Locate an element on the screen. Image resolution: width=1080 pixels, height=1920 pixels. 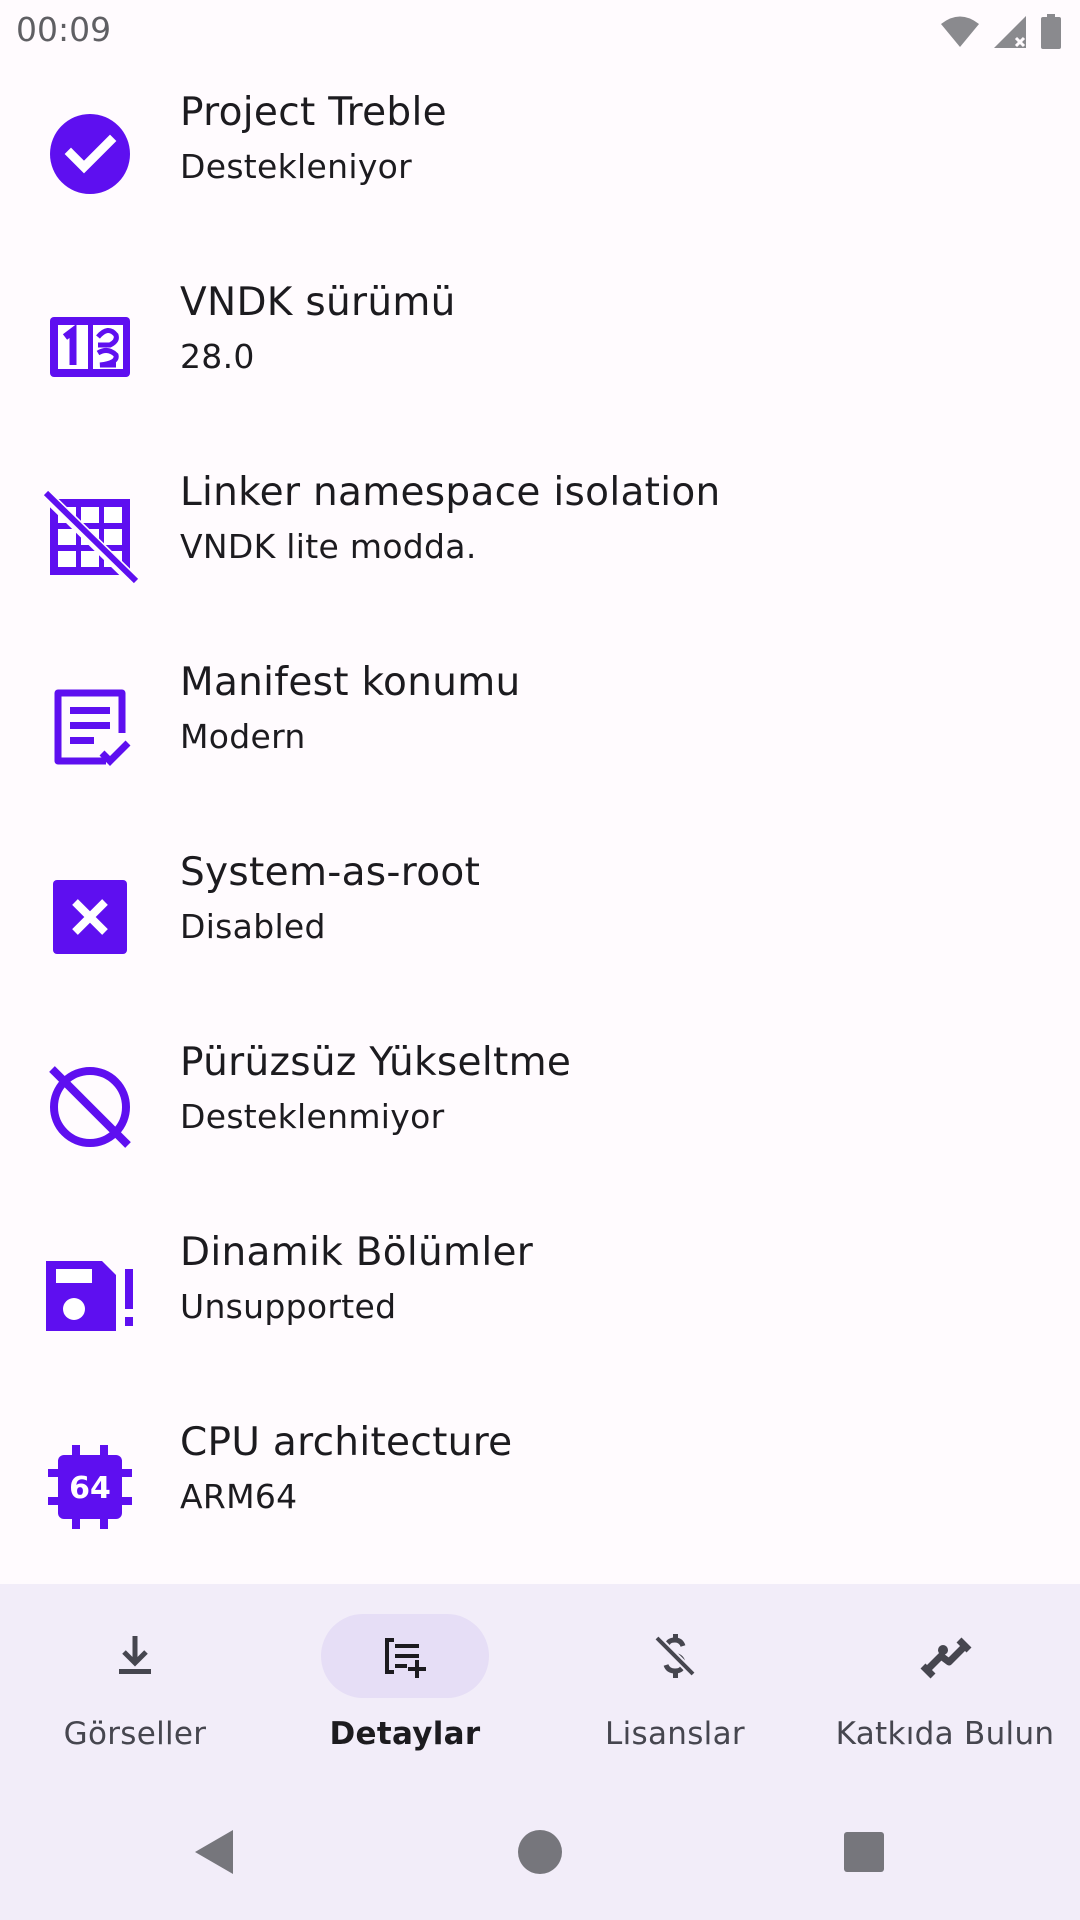
list-item-dynamic-partitions: Dinamik Bölümler Unsupported is located at coordinates (540, 1297).